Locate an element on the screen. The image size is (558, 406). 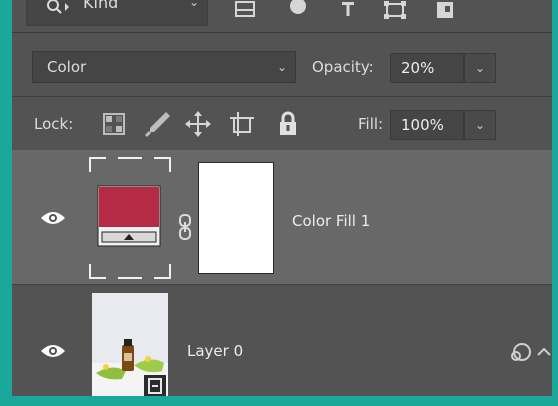
image-layer-thumbnail is located at coordinates (130, 344).